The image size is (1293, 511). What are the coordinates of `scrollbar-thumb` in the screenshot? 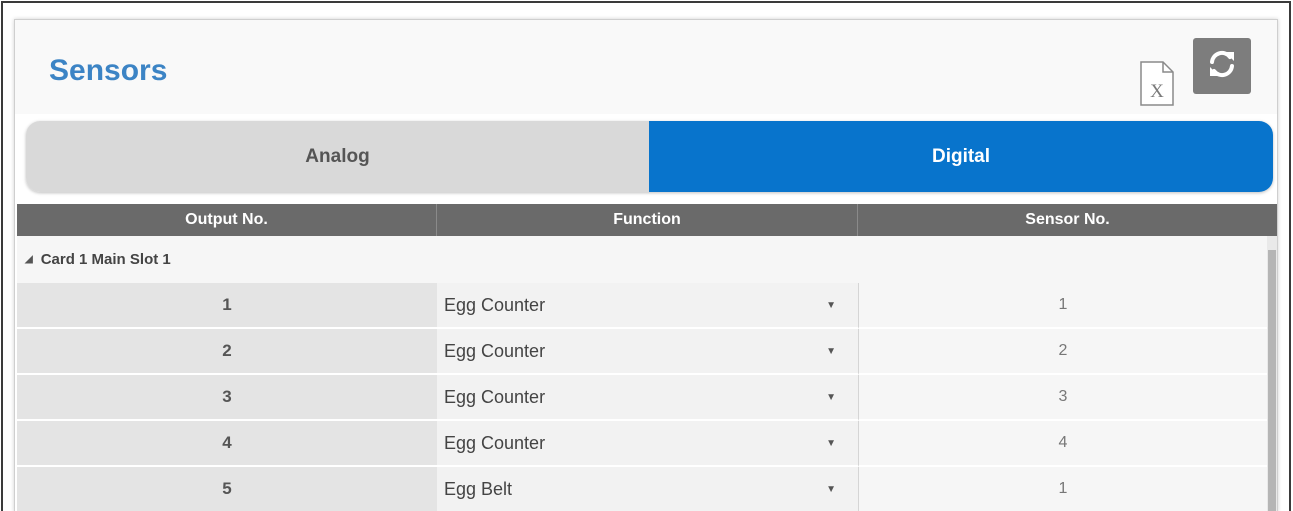 It's located at (1272, 380).